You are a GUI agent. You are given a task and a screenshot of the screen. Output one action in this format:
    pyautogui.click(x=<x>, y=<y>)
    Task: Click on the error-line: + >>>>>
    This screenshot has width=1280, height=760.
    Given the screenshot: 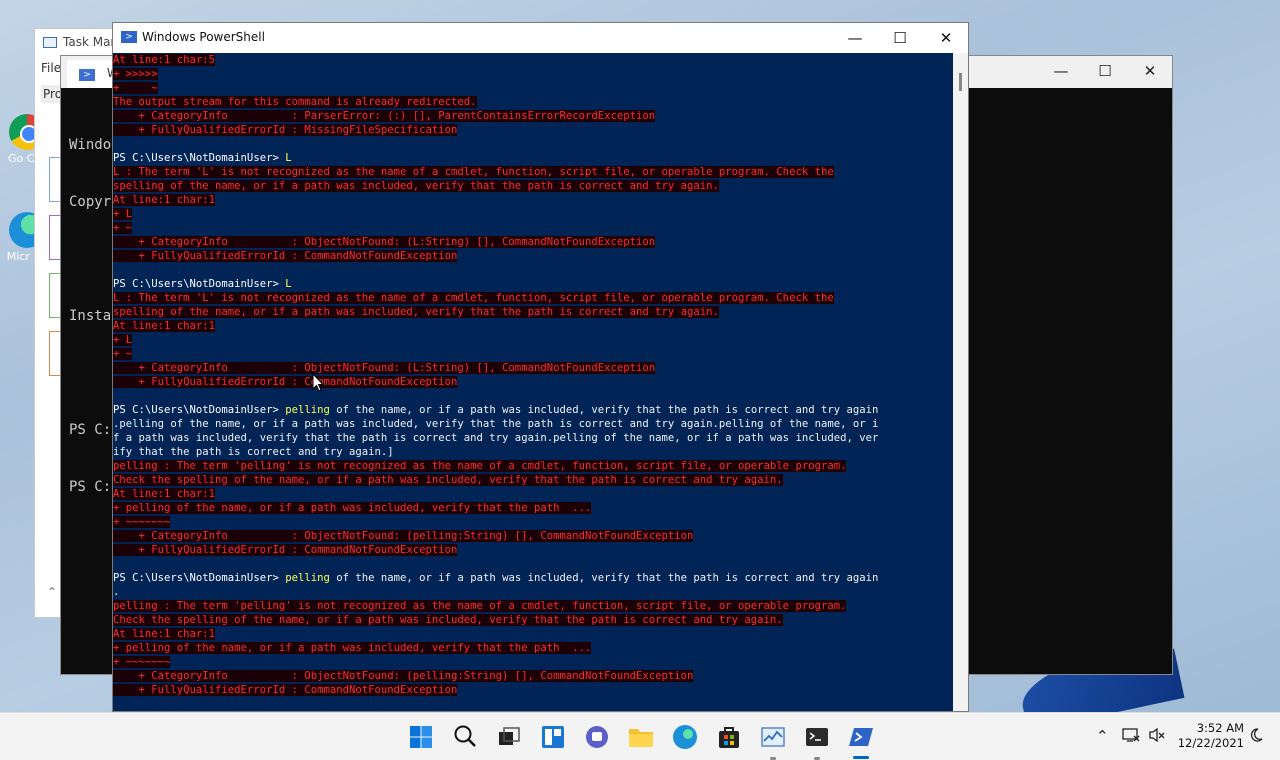 What is the action you would take?
    pyautogui.click(x=533, y=74)
    